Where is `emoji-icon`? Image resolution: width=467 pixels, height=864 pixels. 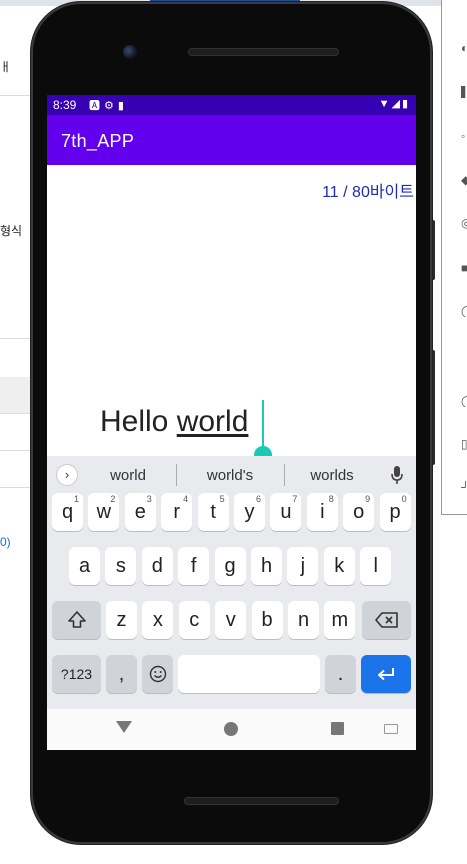 emoji-icon is located at coordinates (157, 674).